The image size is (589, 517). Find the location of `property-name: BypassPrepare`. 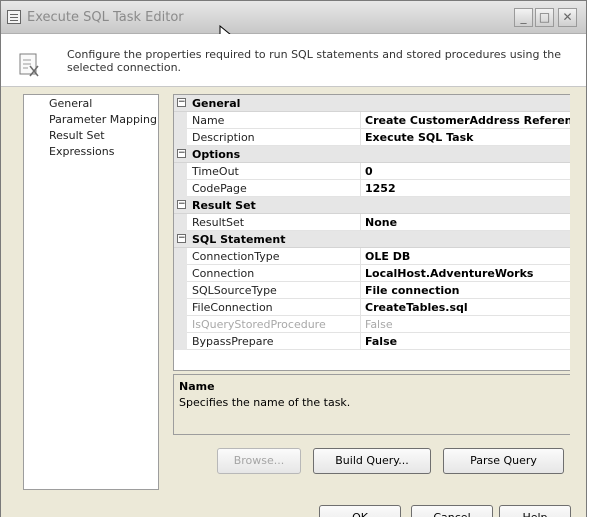

property-name: BypassPrepare is located at coordinates (233, 341).